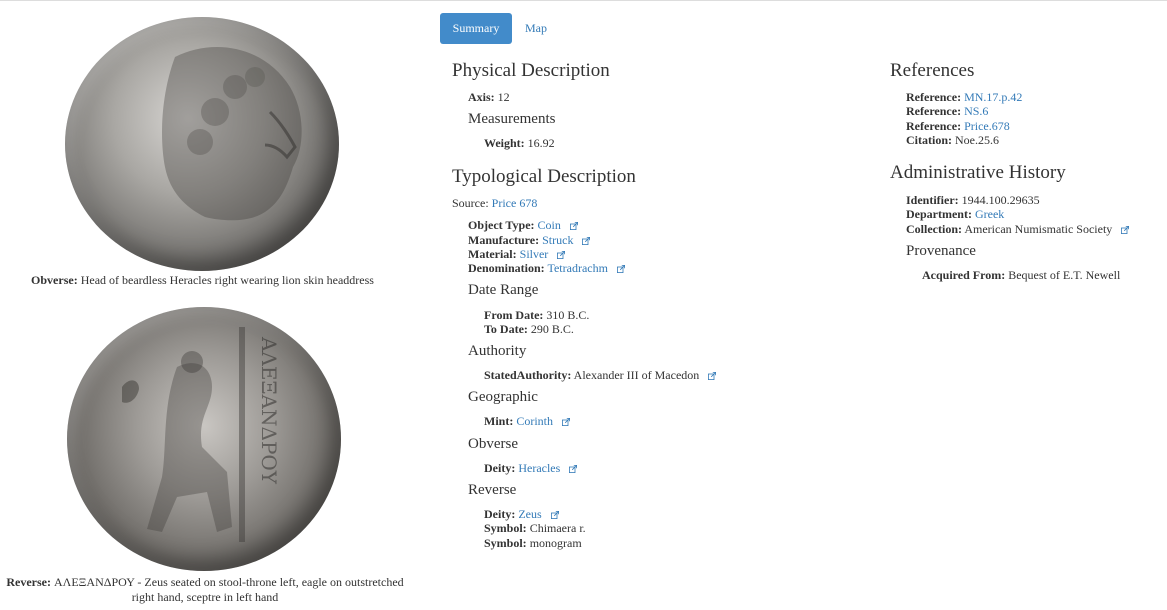 This screenshot has width=1167, height=610. What do you see at coordinates (993, 97) in the screenshot?
I see `reference-link-1: MN.17.p.42` at bounding box center [993, 97].